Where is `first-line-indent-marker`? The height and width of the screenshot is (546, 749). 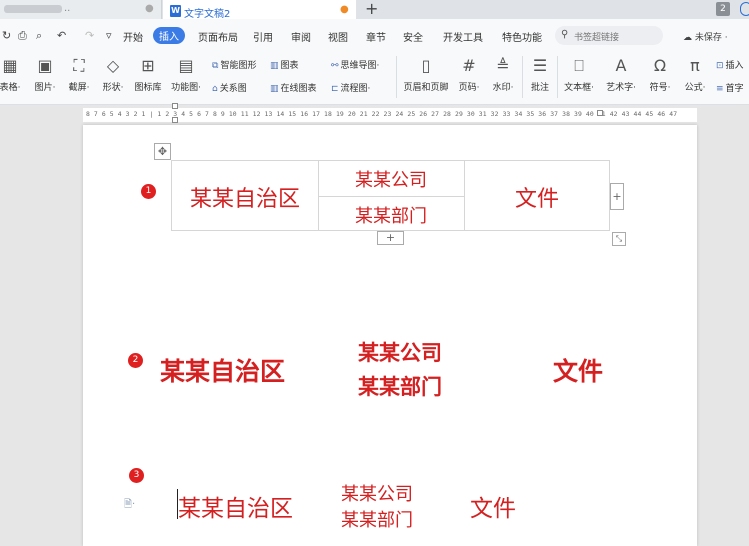
first-line-indent-marker is located at coordinates (175, 106).